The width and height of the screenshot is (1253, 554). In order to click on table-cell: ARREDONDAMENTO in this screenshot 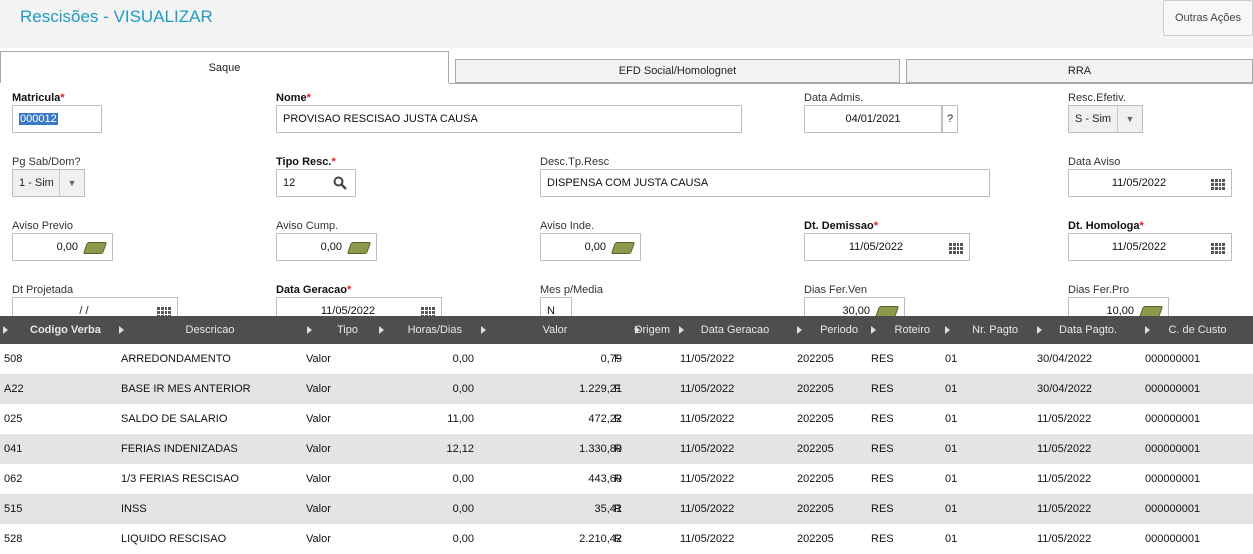, I will do `click(176, 359)`.